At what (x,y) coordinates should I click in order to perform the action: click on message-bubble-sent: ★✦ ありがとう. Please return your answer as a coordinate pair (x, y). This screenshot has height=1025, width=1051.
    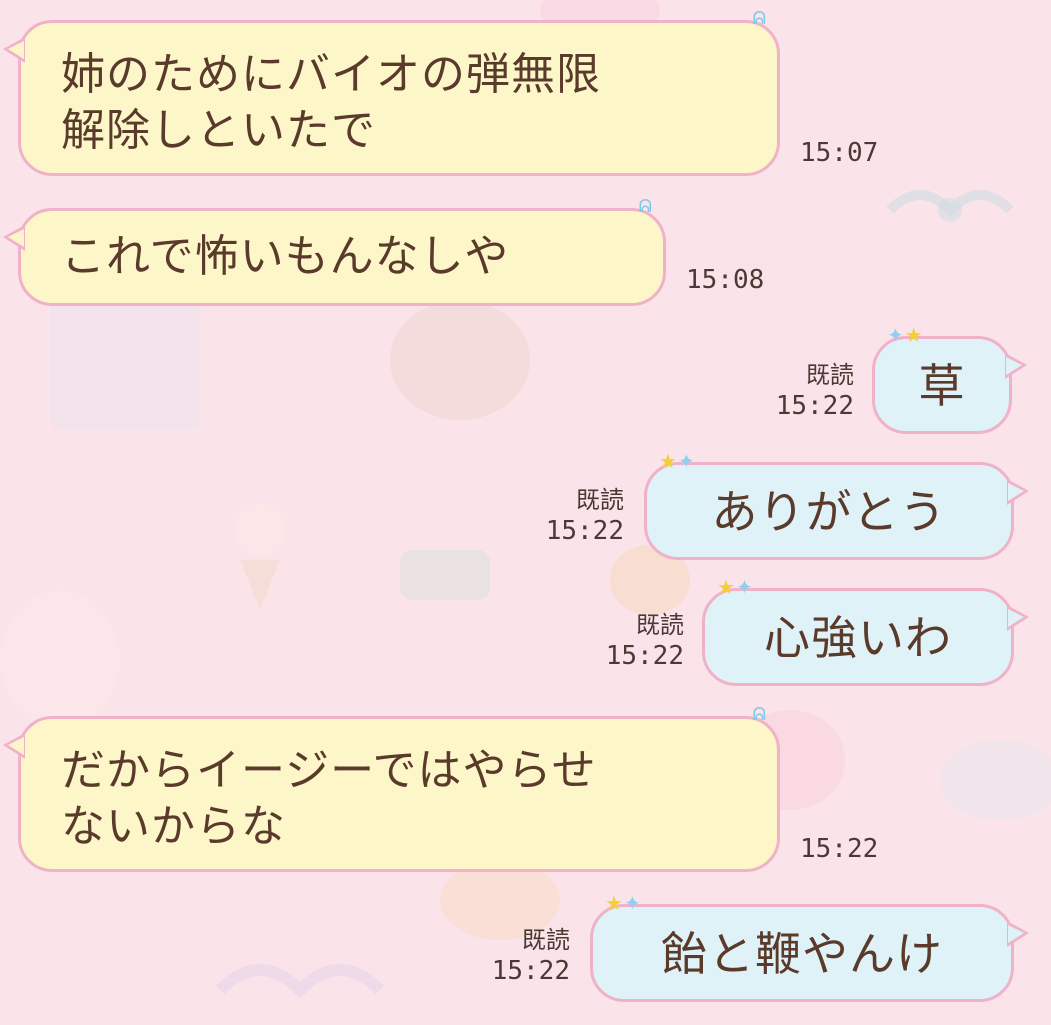
    Looking at the image, I should click on (836, 505).